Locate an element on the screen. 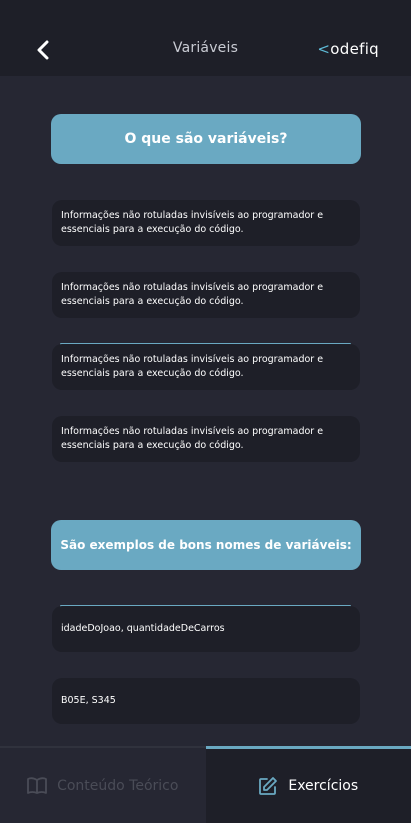  edit-icon is located at coordinates (268, 786).